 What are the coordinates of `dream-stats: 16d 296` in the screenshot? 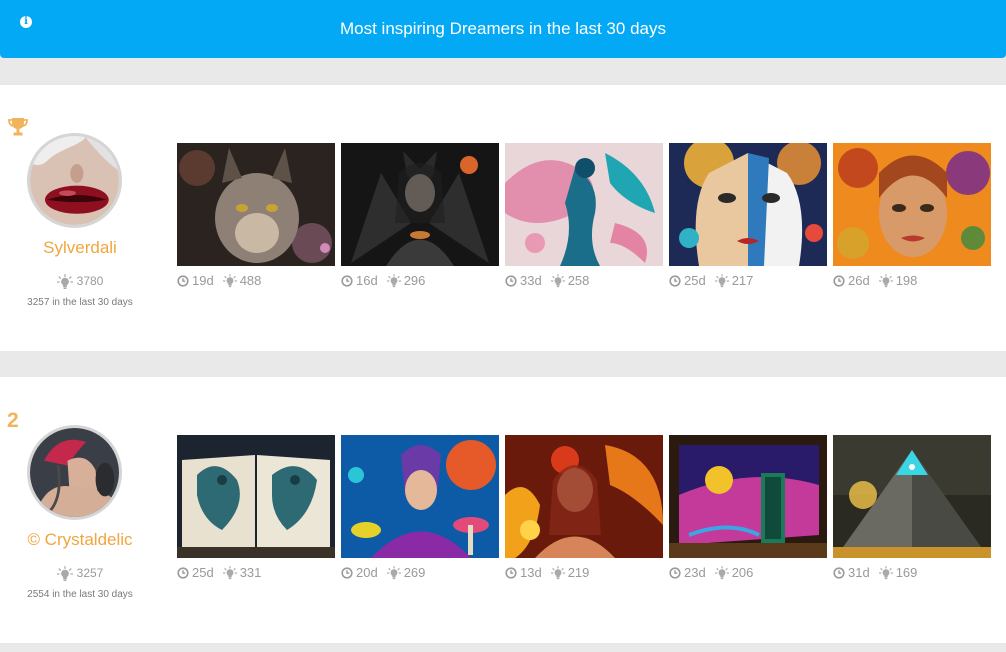 It's located at (383, 280).